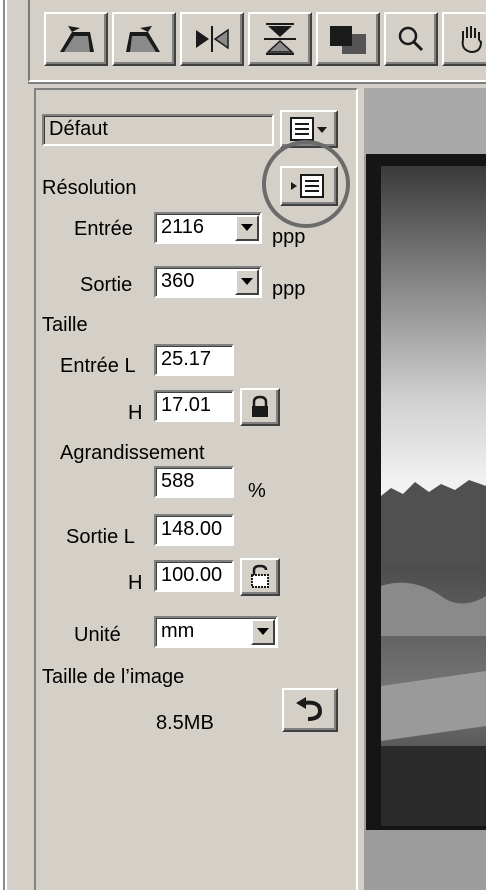  I want to click on enlargement-unit: %, so click(257, 491).